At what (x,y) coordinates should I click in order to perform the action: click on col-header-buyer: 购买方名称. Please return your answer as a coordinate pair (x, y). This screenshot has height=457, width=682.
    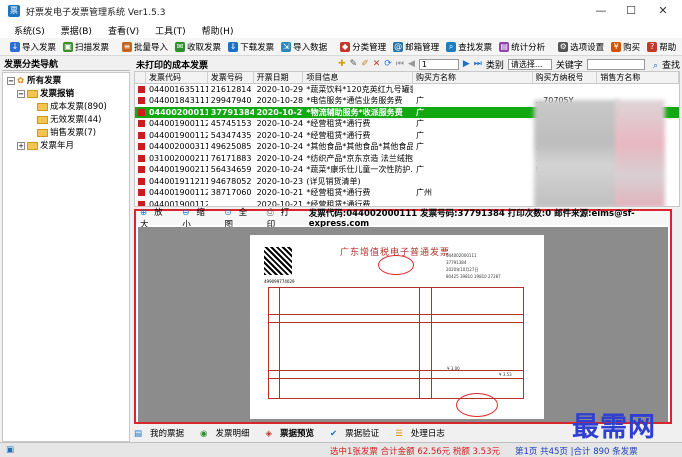
    Looking at the image, I should click on (473, 77).